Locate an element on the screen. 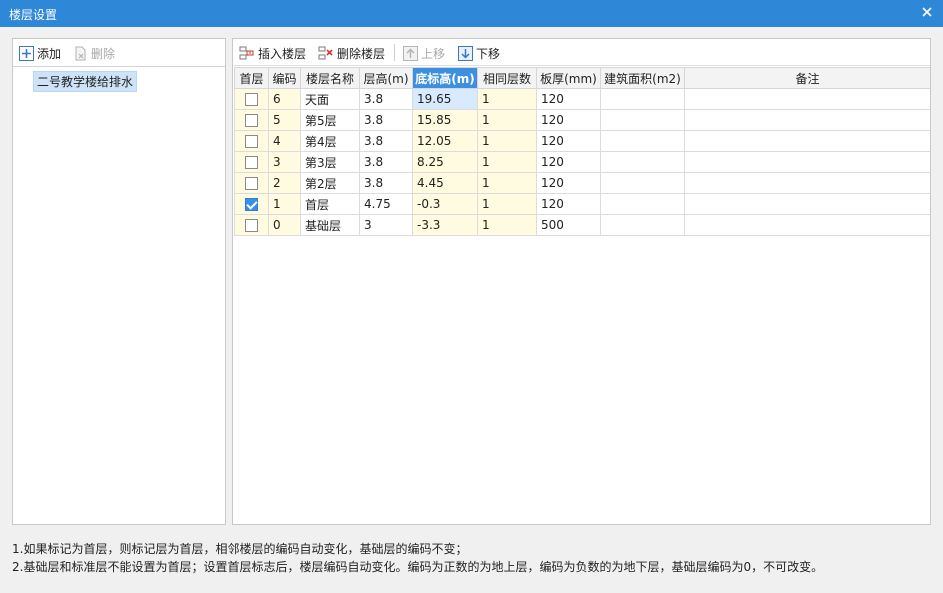 This screenshot has width=943, height=593. cell-name: 天面 is located at coordinates (330, 99).